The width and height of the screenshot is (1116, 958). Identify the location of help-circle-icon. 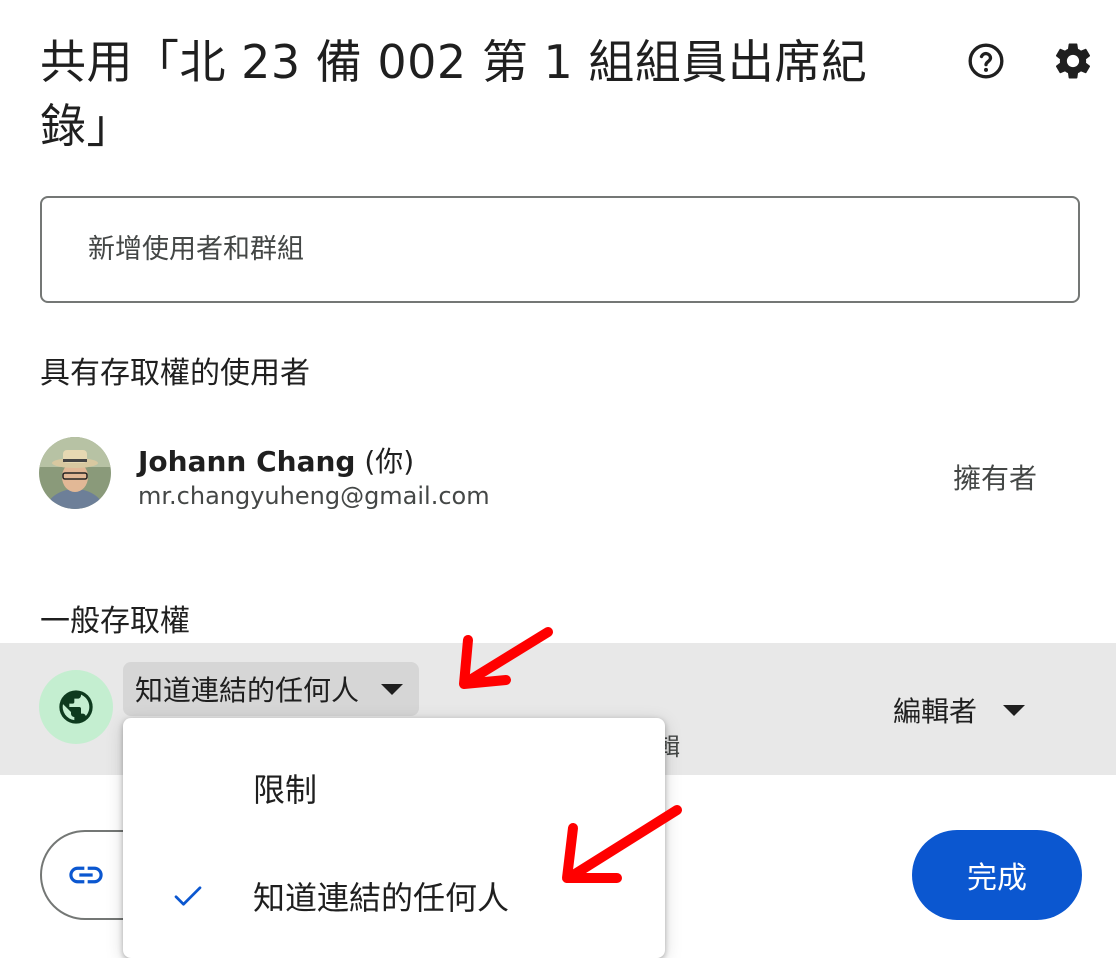
(986, 61).